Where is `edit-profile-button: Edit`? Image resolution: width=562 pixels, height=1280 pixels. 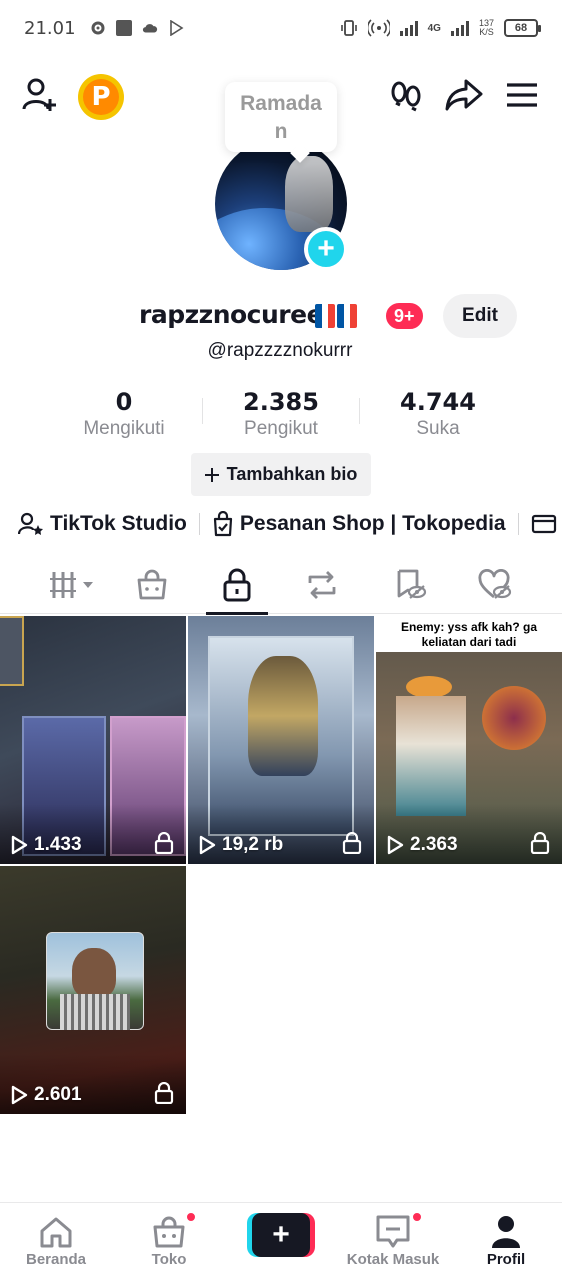
edit-profile-button: Edit is located at coordinates (480, 316).